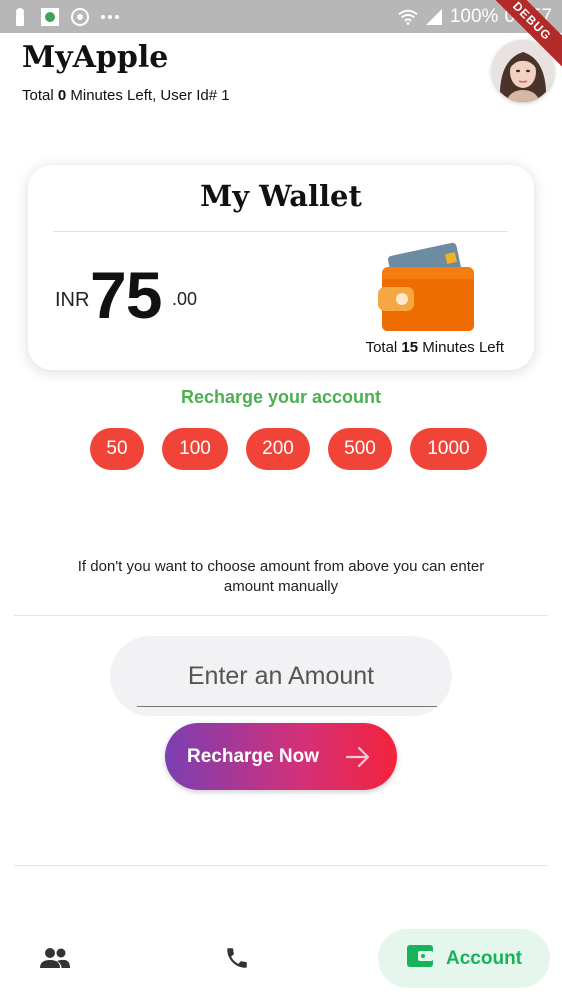 Image resolution: width=562 pixels, height=1000 pixels. I want to click on bottom-nav-divider, so click(281, 865).